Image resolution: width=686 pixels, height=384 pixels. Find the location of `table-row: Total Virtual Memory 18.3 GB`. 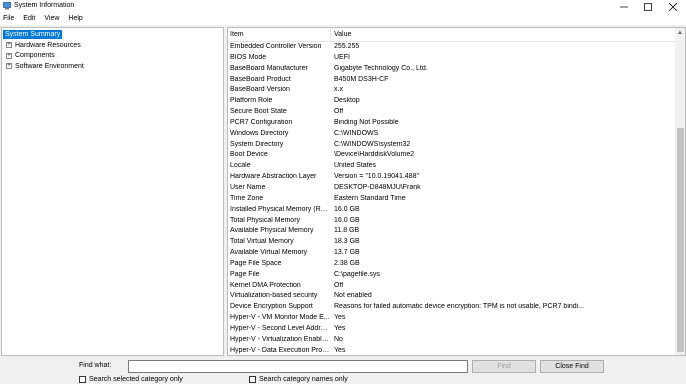

table-row: Total Virtual Memory 18.3 GB is located at coordinates (451, 242).